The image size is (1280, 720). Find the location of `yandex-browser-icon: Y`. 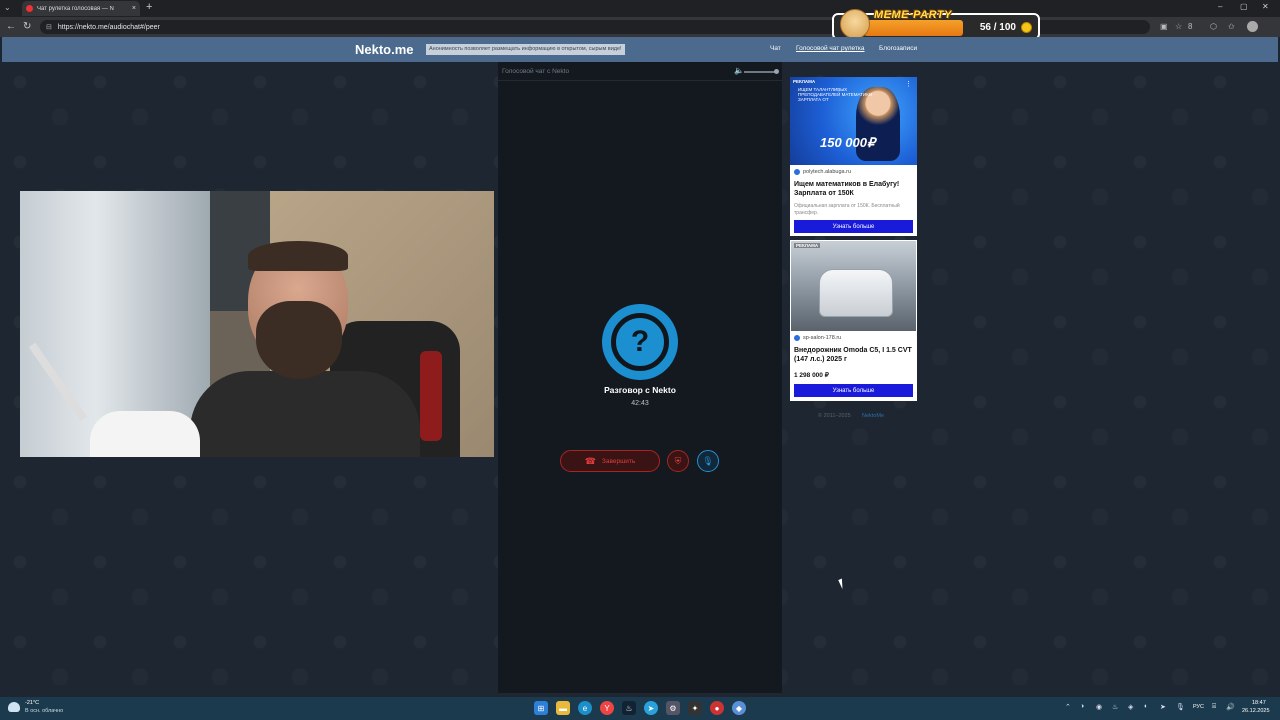

yandex-browser-icon: Y is located at coordinates (607, 708).